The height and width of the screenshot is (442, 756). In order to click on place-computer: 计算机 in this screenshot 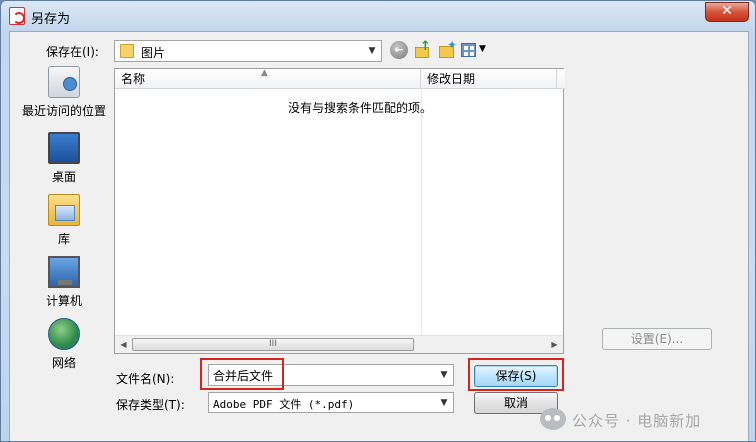, I will do `click(64, 282)`.